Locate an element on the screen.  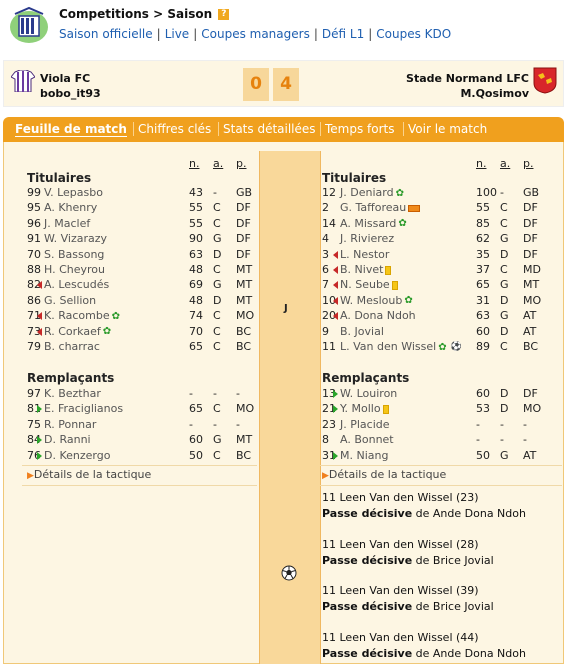
home-tactics-label: Détails de la tactique is located at coordinates (92, 474).